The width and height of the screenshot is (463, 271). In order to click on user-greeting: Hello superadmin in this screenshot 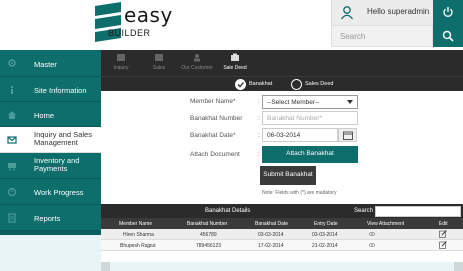, I will do `click(398, 11)`.